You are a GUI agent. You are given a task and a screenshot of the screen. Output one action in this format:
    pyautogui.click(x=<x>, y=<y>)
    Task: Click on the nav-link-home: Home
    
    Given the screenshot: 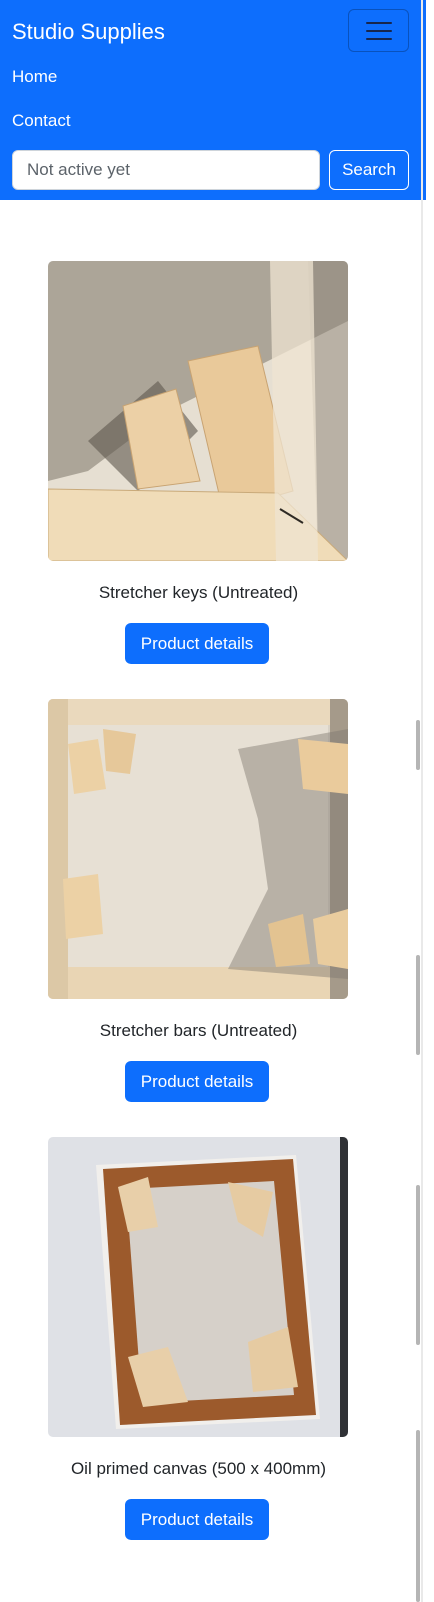 What is the action you would take?
    pyautogui.click(x=34, y=77)
    